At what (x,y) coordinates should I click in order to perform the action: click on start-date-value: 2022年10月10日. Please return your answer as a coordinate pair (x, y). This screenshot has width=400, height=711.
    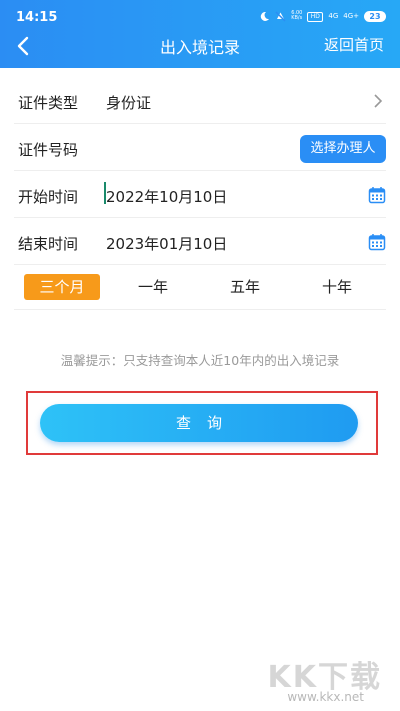
    Looking at the image, I should click on (166, 196).